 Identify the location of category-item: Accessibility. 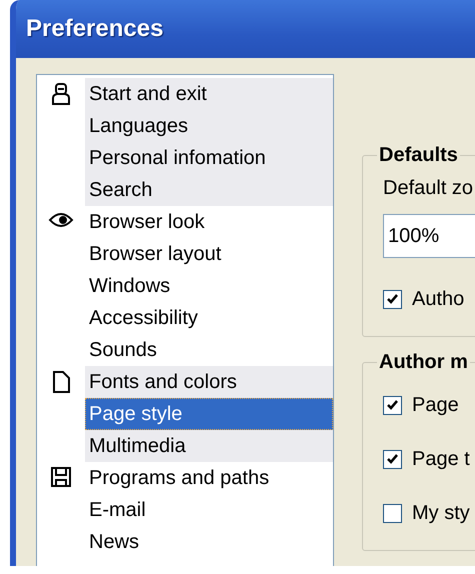
(209, 318).